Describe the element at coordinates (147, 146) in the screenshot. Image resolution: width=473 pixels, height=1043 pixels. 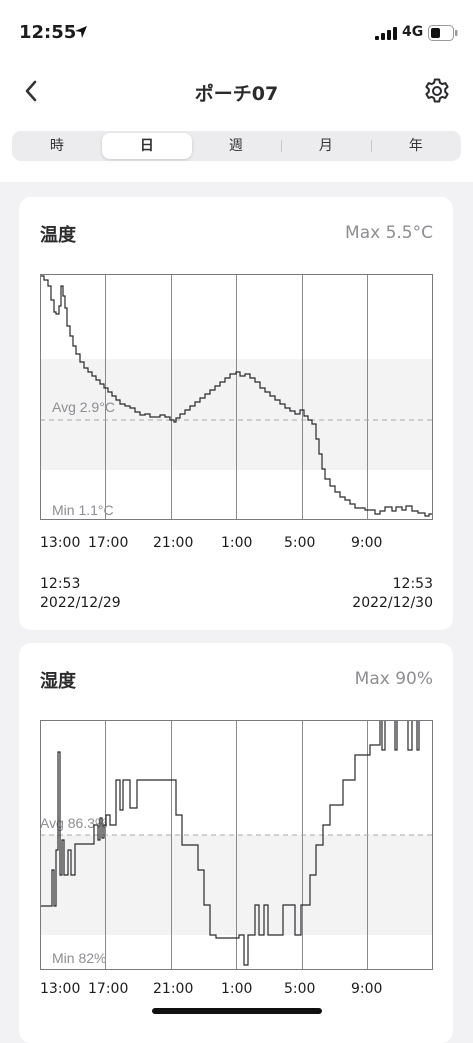
I see `tab-day: 日` at that location.